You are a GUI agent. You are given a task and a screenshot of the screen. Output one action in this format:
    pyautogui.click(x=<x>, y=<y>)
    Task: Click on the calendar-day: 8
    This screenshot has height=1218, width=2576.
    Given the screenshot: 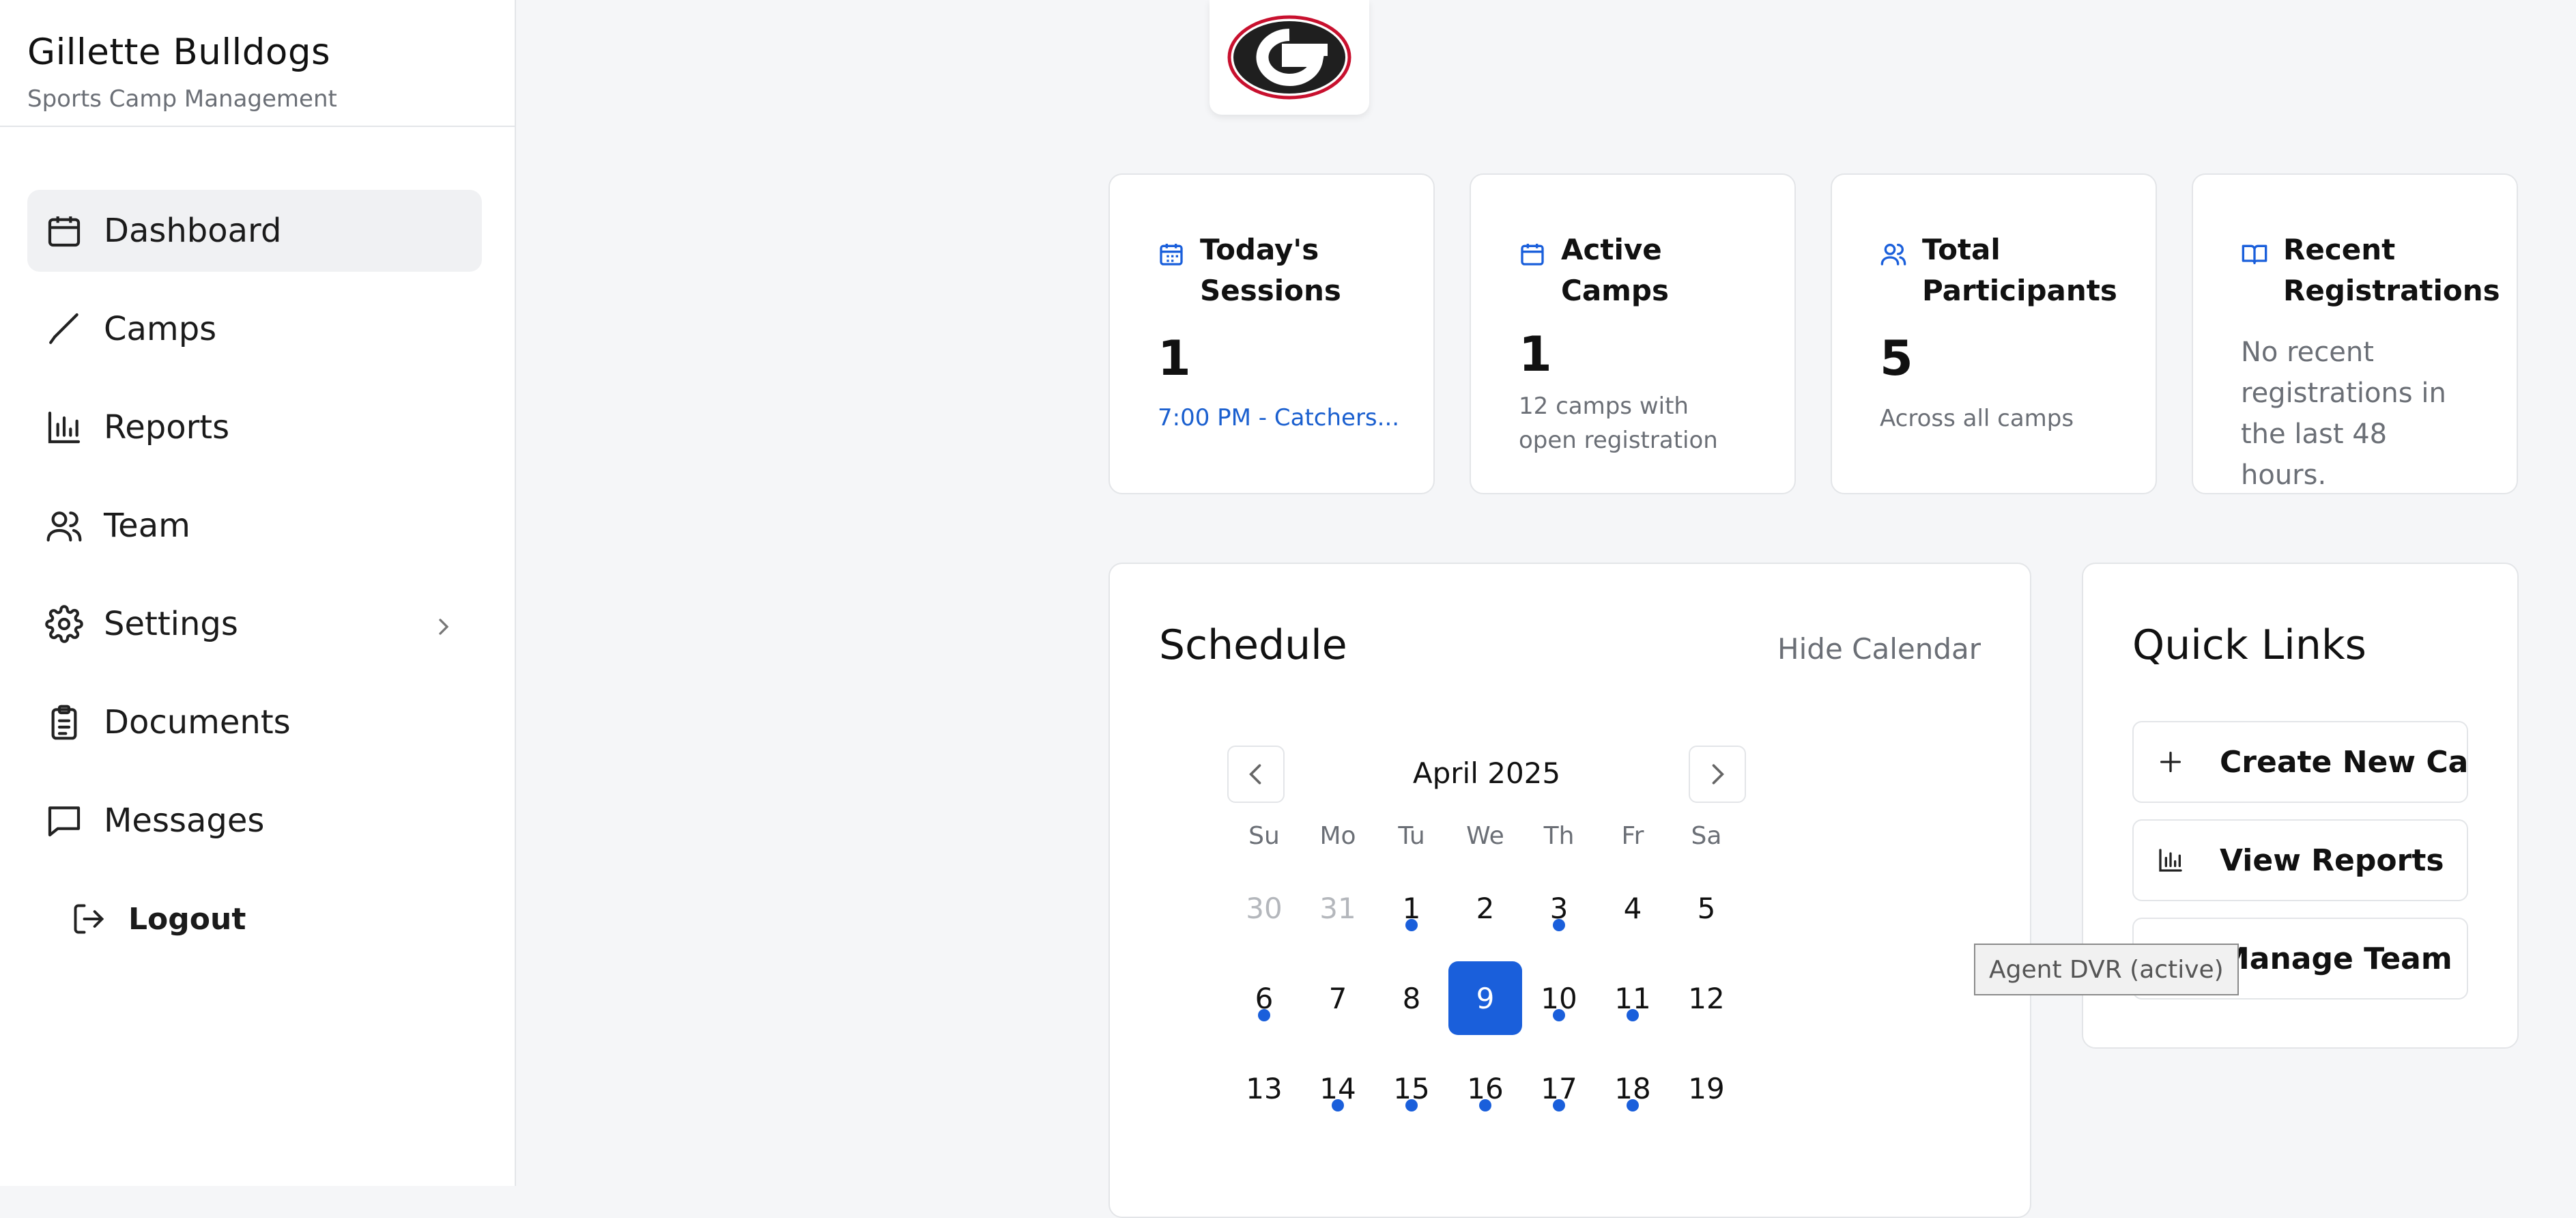 What is the action you would take?
    pyautogui.click(x=1411, y=998)
    